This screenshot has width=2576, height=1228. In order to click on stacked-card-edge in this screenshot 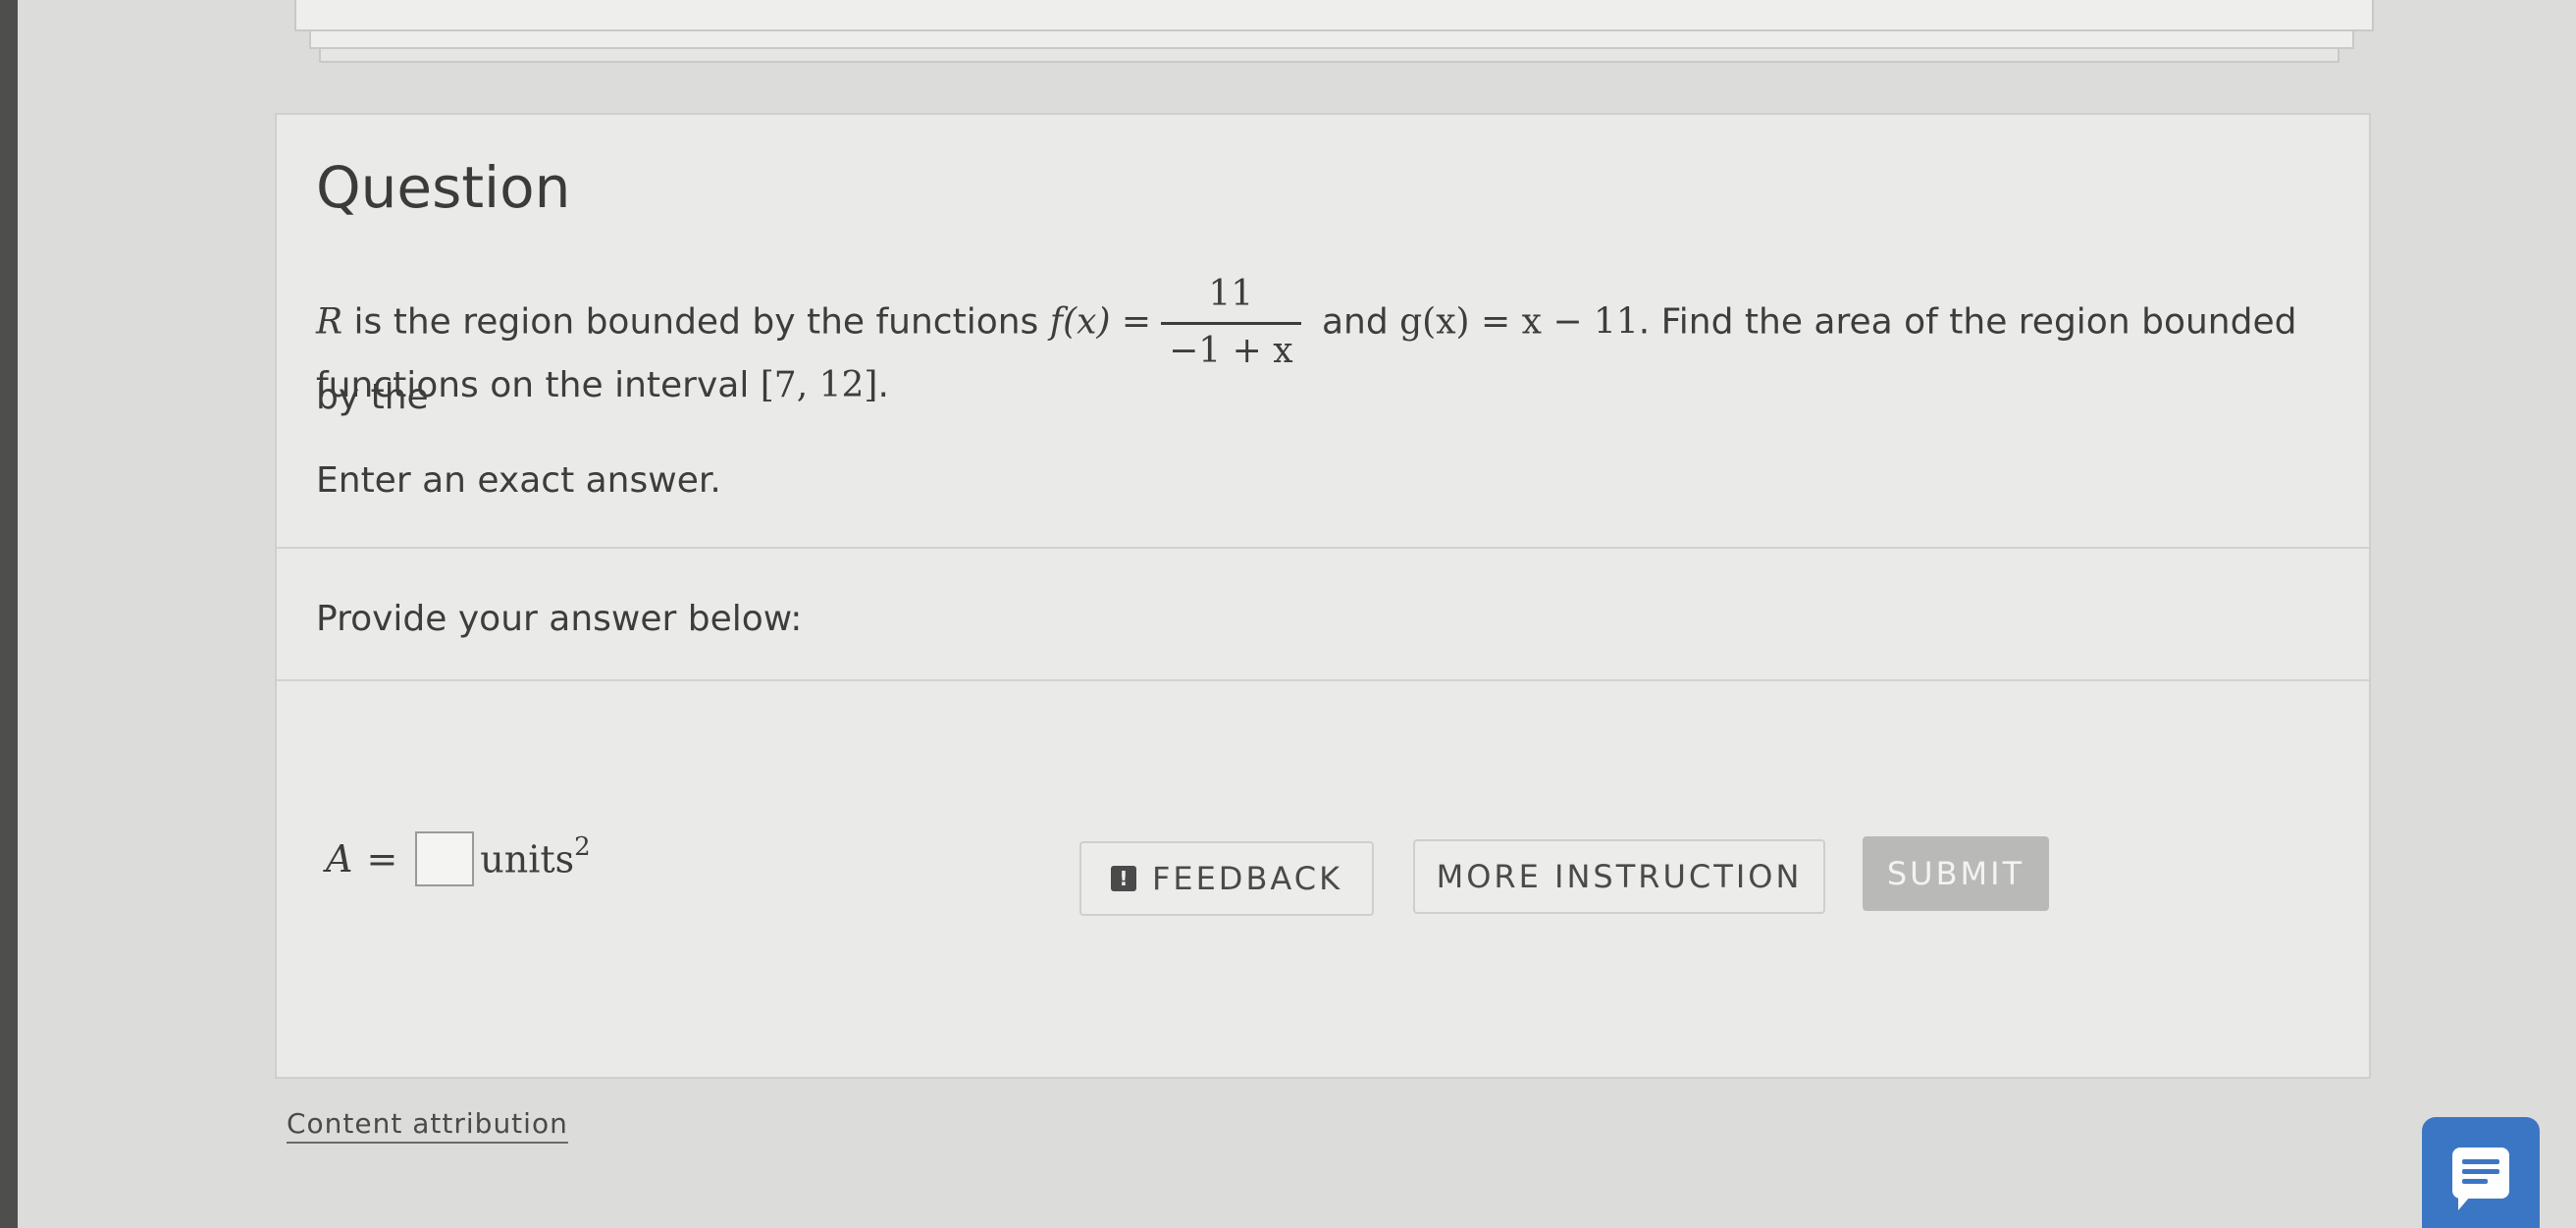, I will do `click(1334, 15)`.